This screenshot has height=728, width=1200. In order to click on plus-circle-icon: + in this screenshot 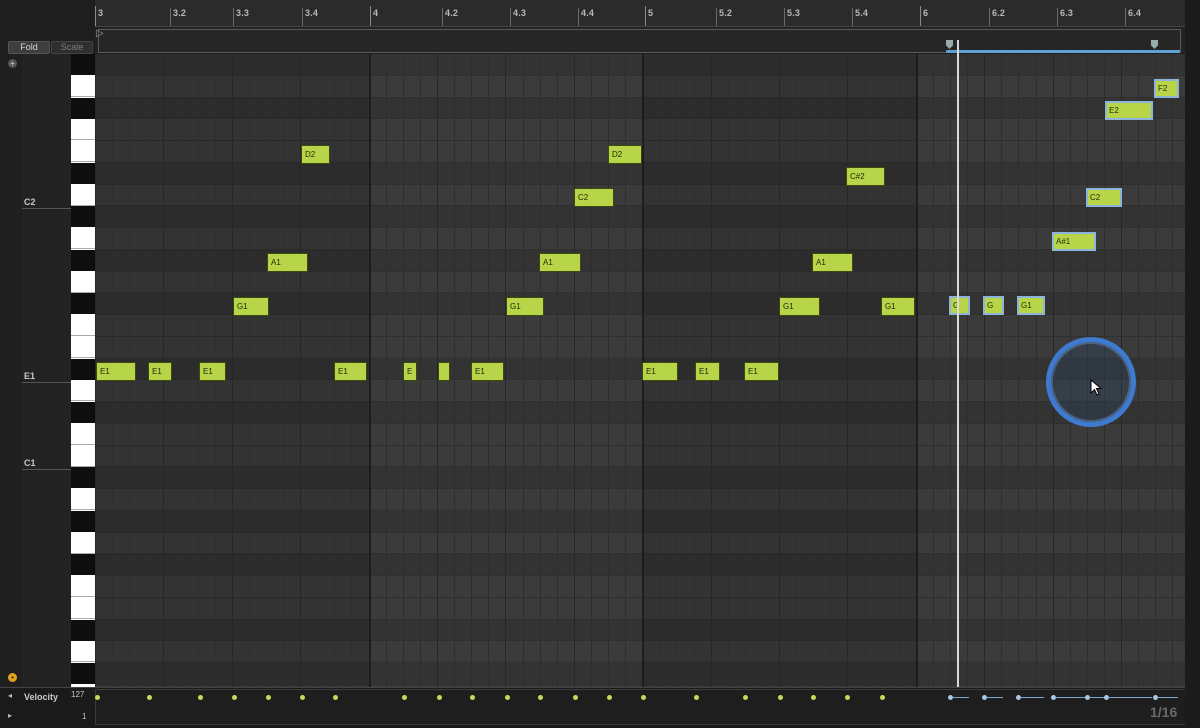, I will do `click(12, 63)`.